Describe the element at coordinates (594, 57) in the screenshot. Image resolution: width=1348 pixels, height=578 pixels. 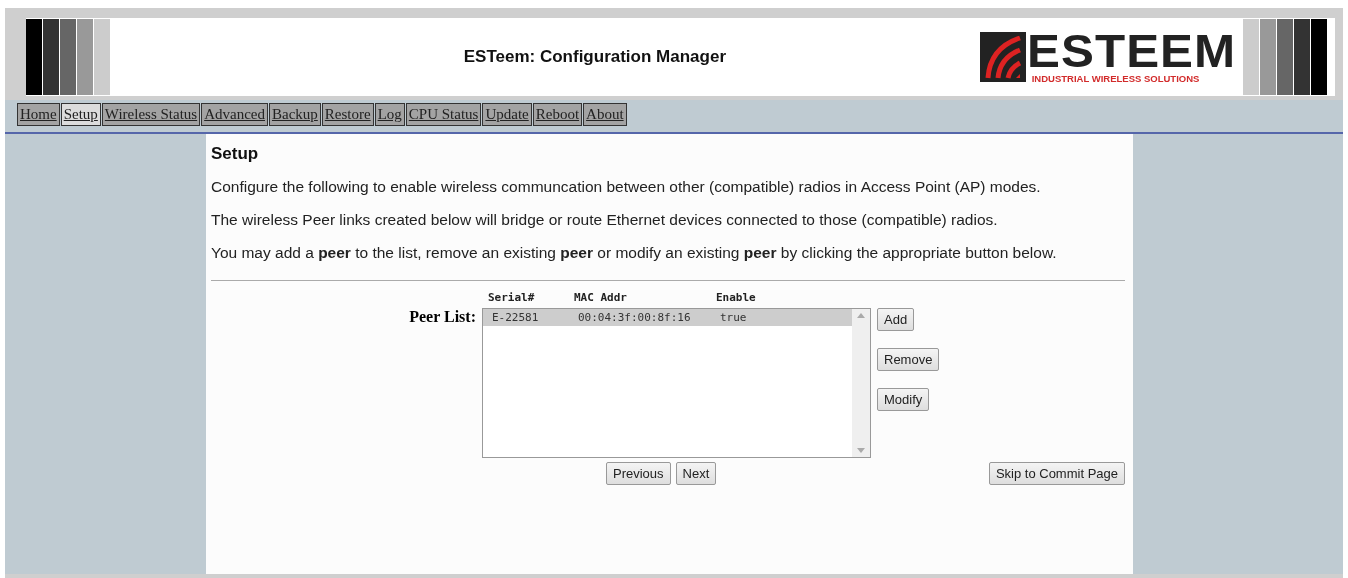
I see `page-title: ESTeem: Configuration Manager` at that location.